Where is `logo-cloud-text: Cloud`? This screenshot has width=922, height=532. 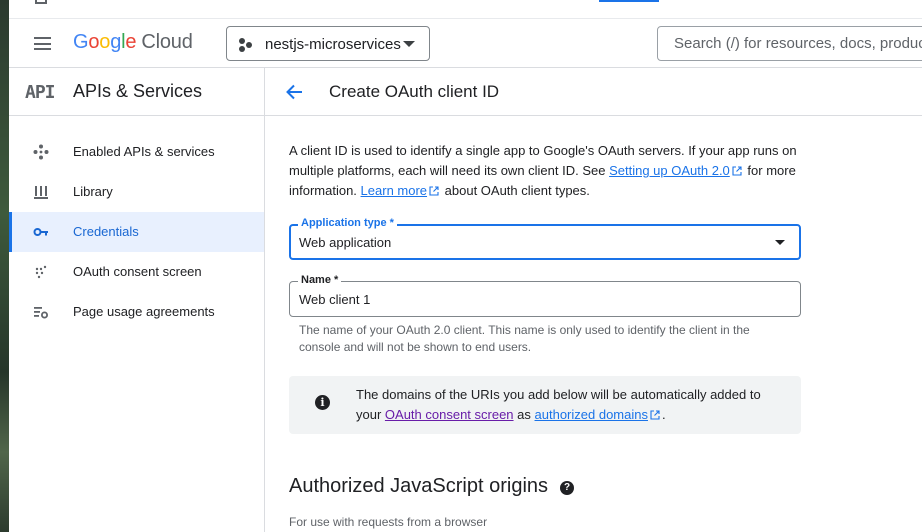
logo-cloud-text: Cloud is located at coordinates (167, 42).